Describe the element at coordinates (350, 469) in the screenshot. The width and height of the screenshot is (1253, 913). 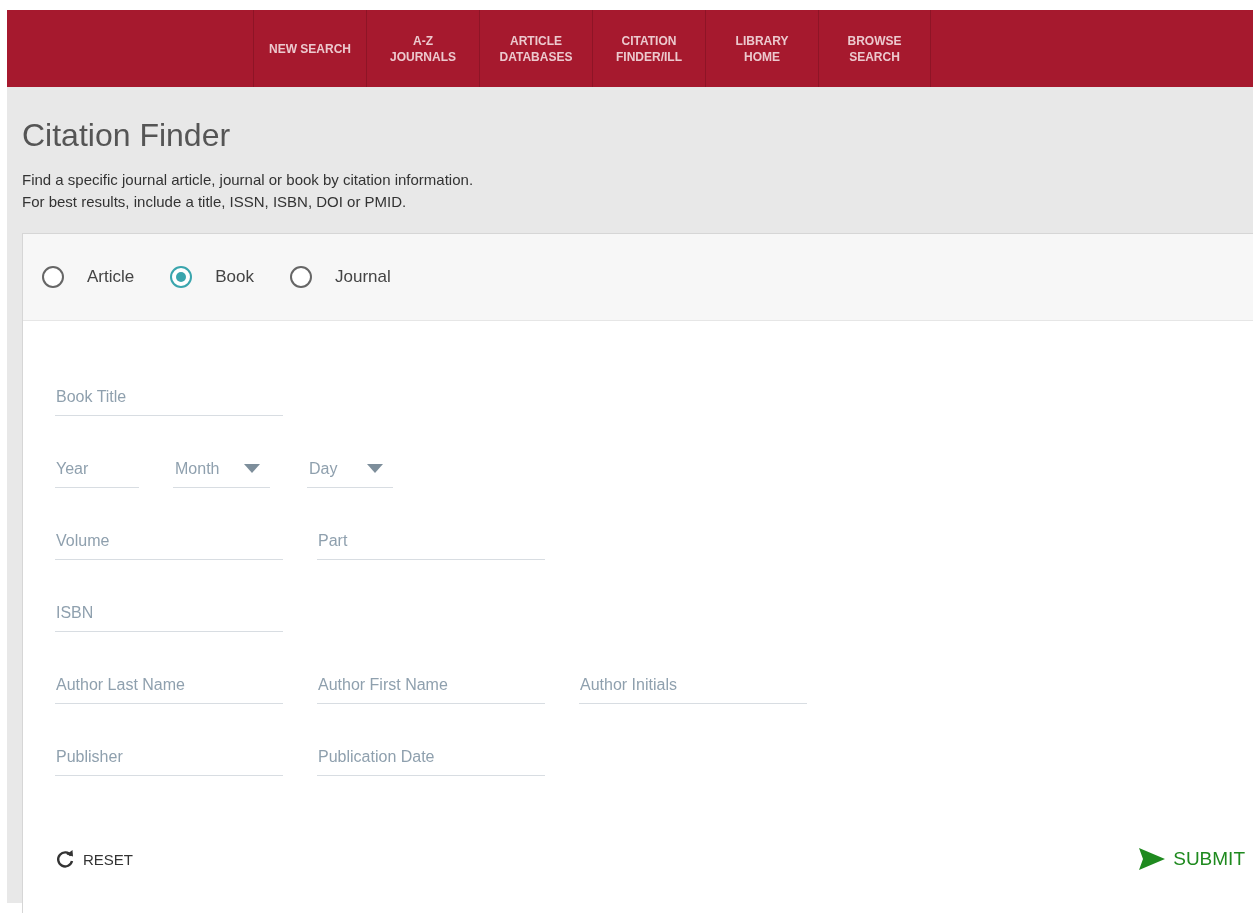
I see `dropdown-field: Day` at that location.